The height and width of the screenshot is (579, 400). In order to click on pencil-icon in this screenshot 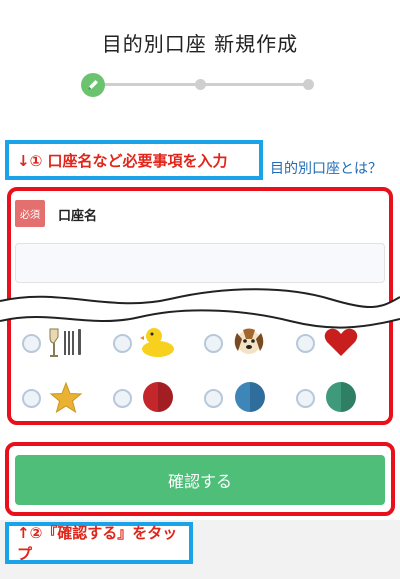, I will do `click(93, 85)`.